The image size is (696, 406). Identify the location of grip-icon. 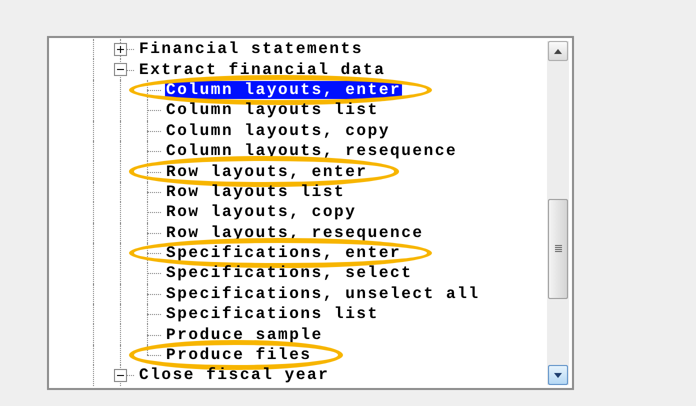
(558, 249).